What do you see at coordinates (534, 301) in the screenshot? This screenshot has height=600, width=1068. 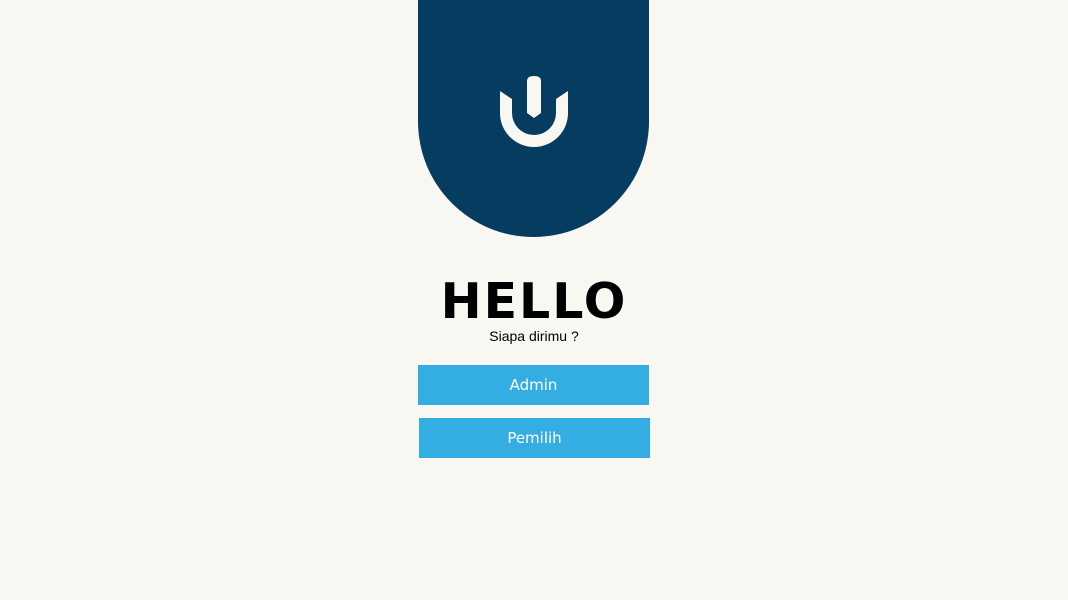 I see `greeting-title: HELLO` at bounding box center [534, 301].